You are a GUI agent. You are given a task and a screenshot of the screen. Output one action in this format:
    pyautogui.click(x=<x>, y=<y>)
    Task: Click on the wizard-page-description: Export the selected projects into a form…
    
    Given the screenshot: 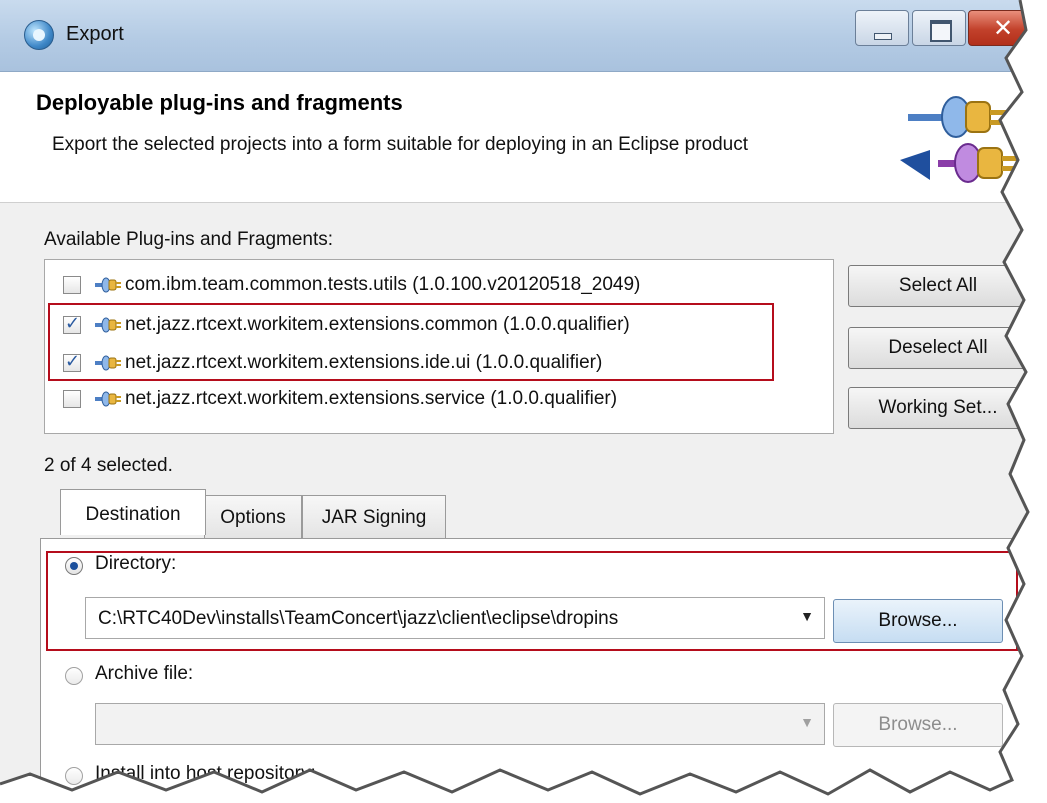 What is the action you would take?
    pyautogui.click(x=400, y=144)
    